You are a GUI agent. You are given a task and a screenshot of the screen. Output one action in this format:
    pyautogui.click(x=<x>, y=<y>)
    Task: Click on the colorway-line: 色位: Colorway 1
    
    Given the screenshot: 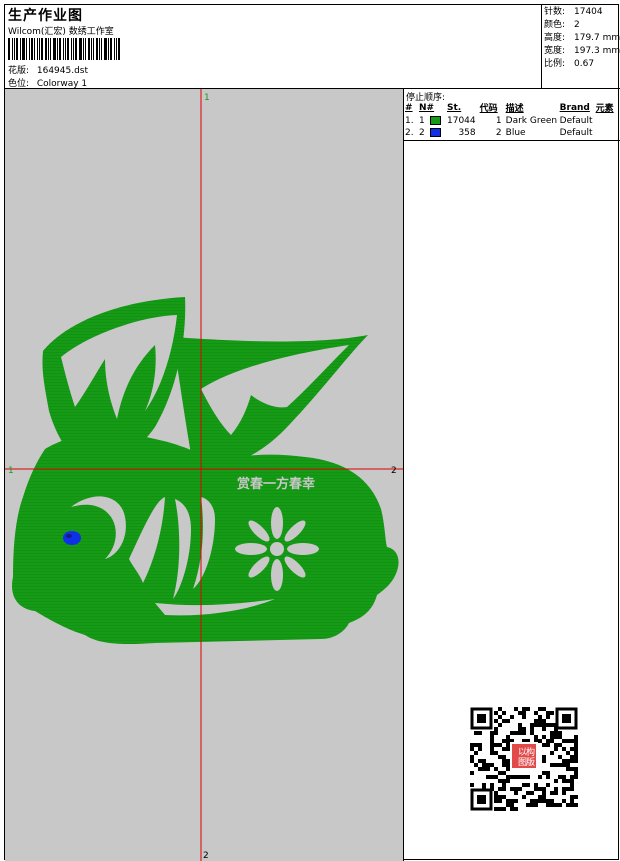 What is the action you would take?
    pyautogui.click(x=47, y=82)
    